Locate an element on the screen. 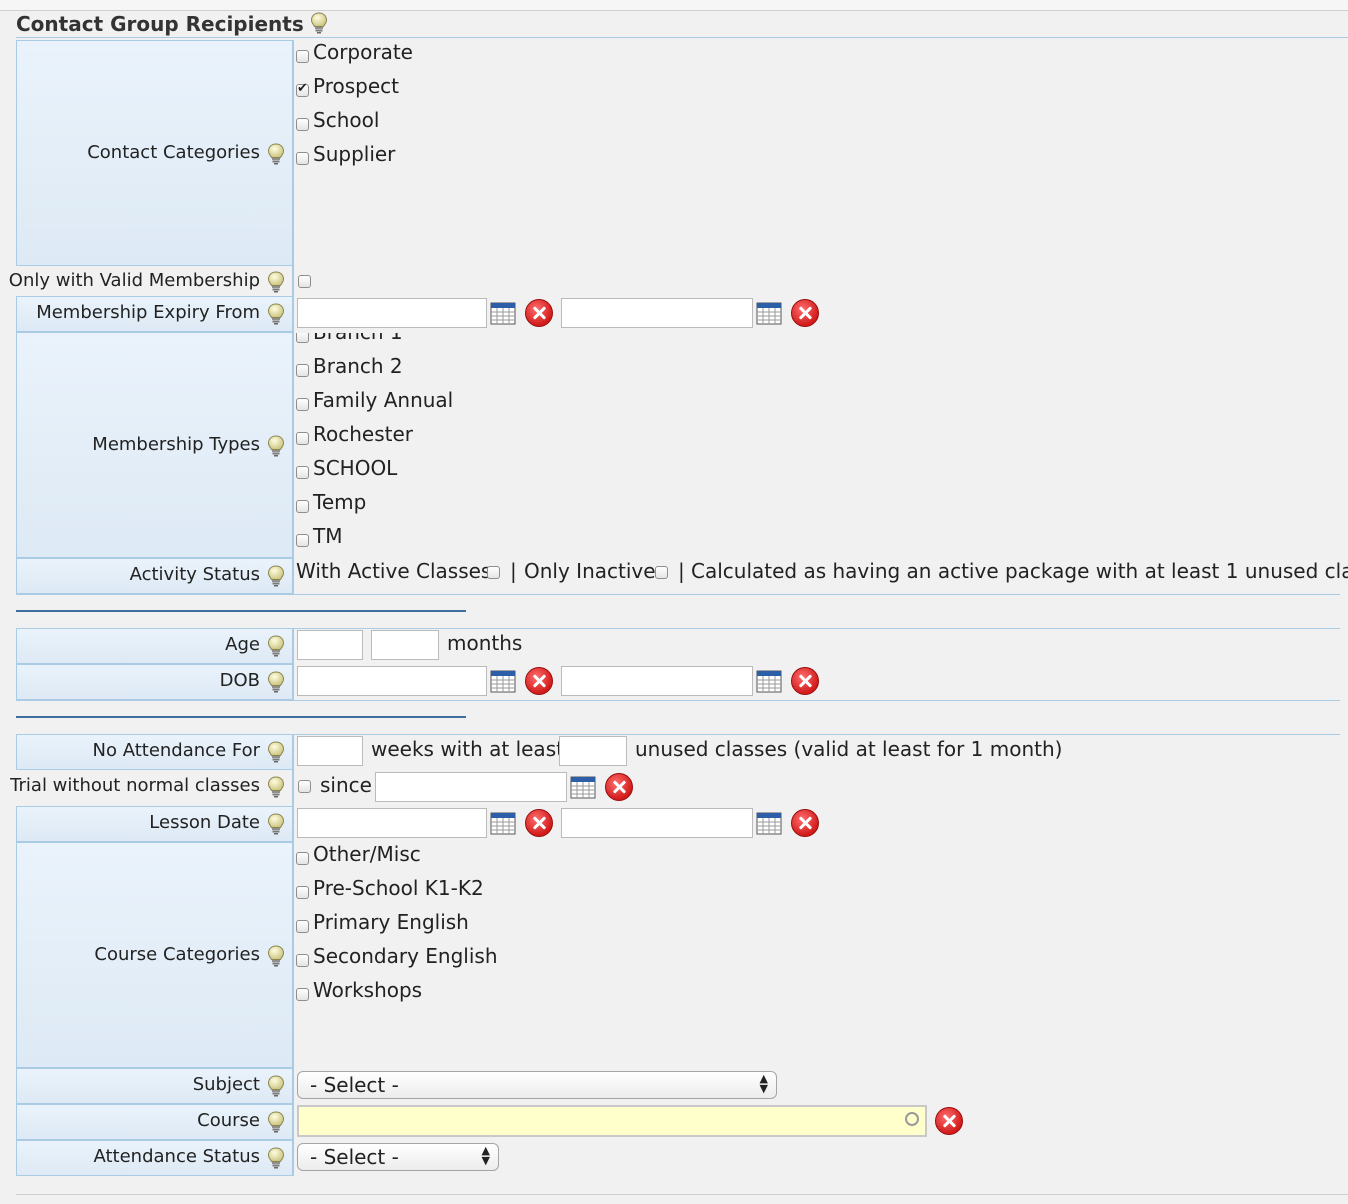 The height and width of the screenshot is (1204, 1348). contact-category-label: Prospect is located at coordinates (356, 86).